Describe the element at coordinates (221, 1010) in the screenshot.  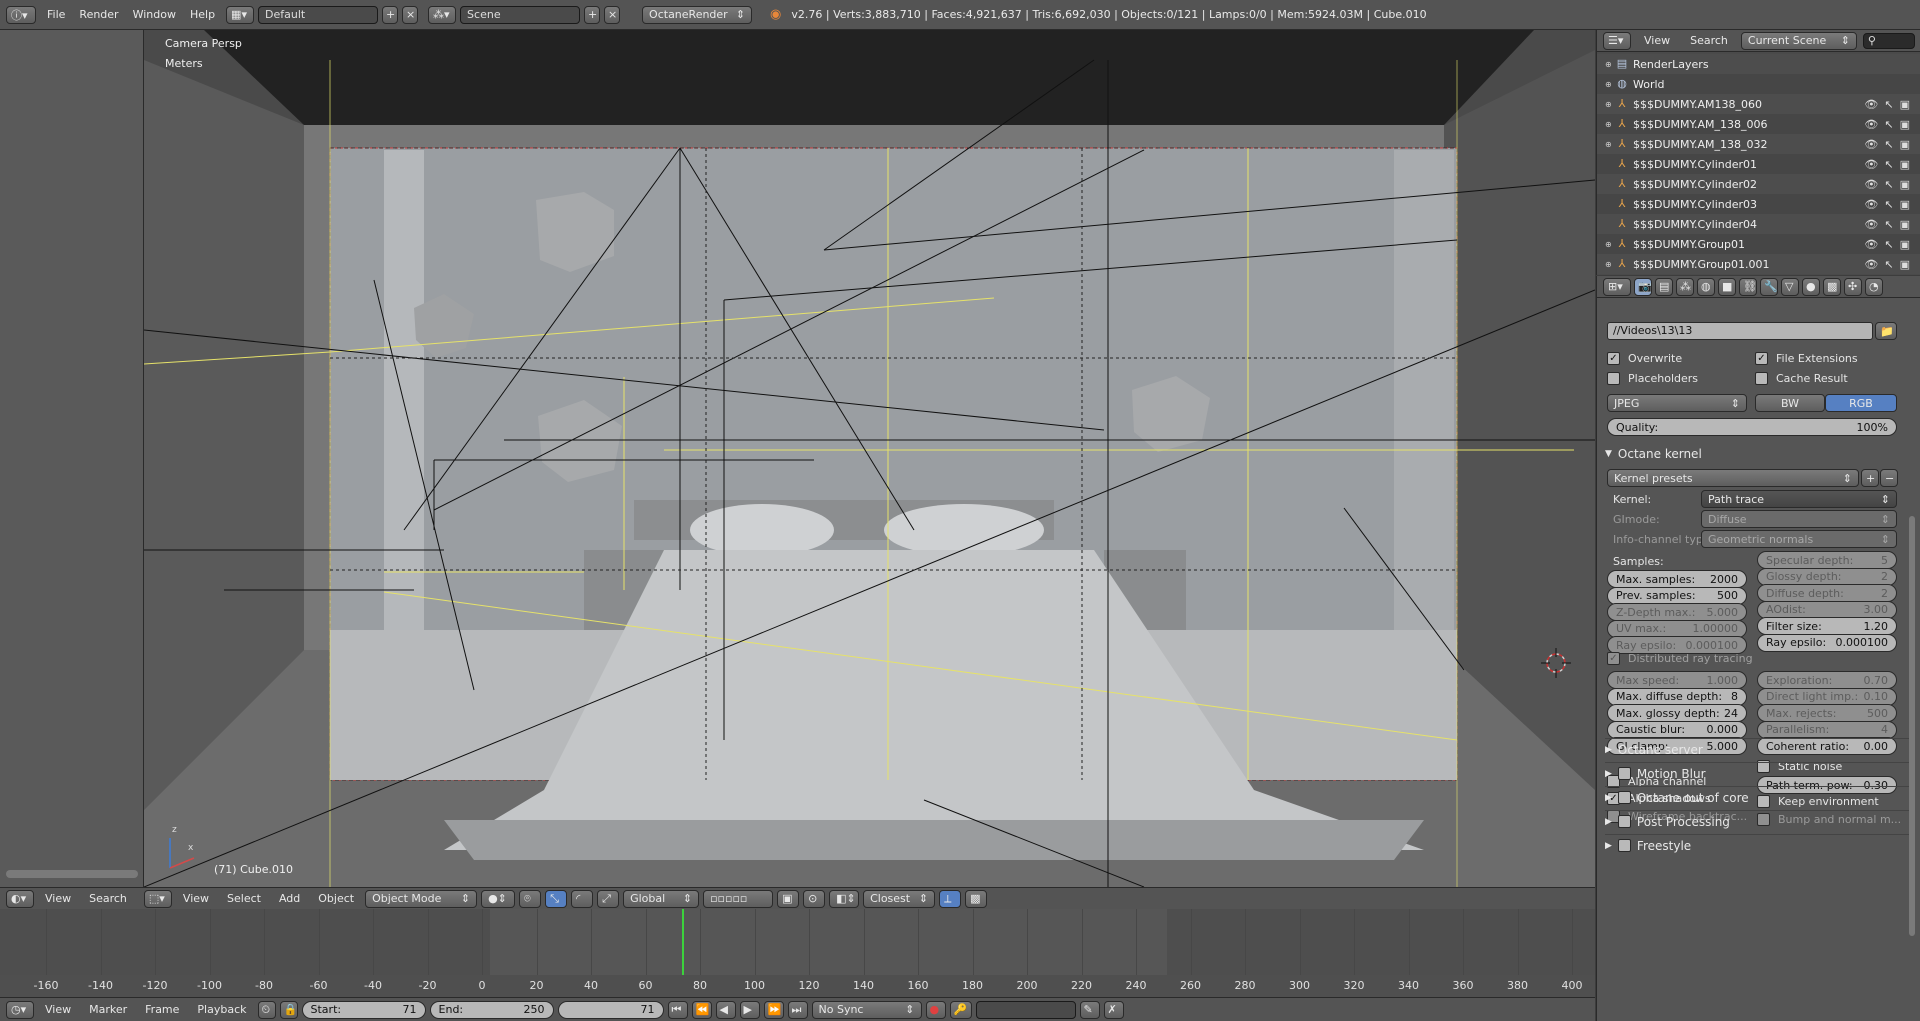
I see `timeline-menu-playback: Playback` at that location.